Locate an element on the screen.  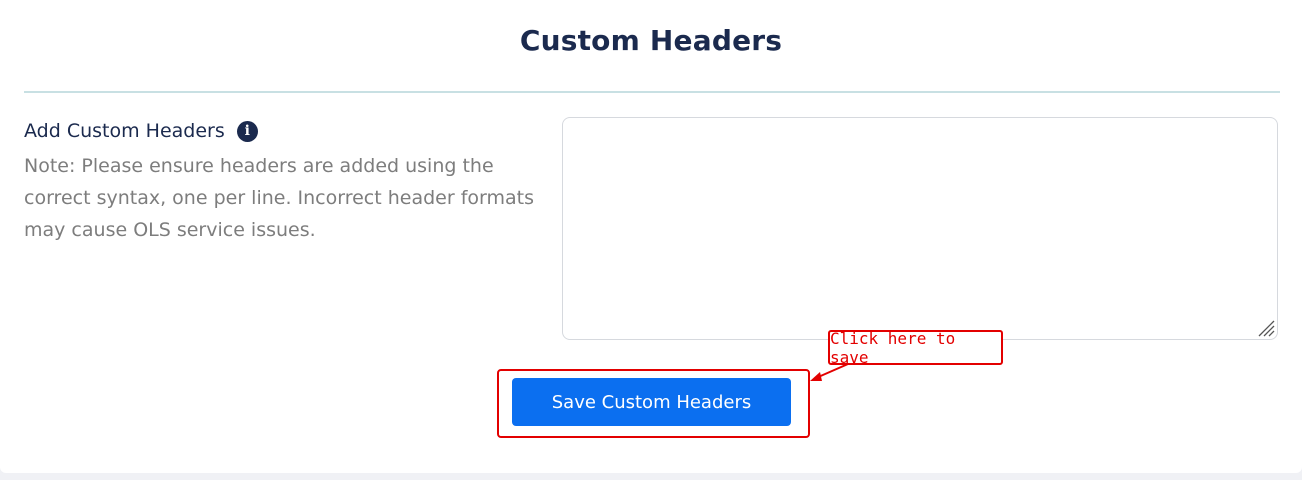
save-hint-callout: Click here to save is located at coordinates (915, 348).